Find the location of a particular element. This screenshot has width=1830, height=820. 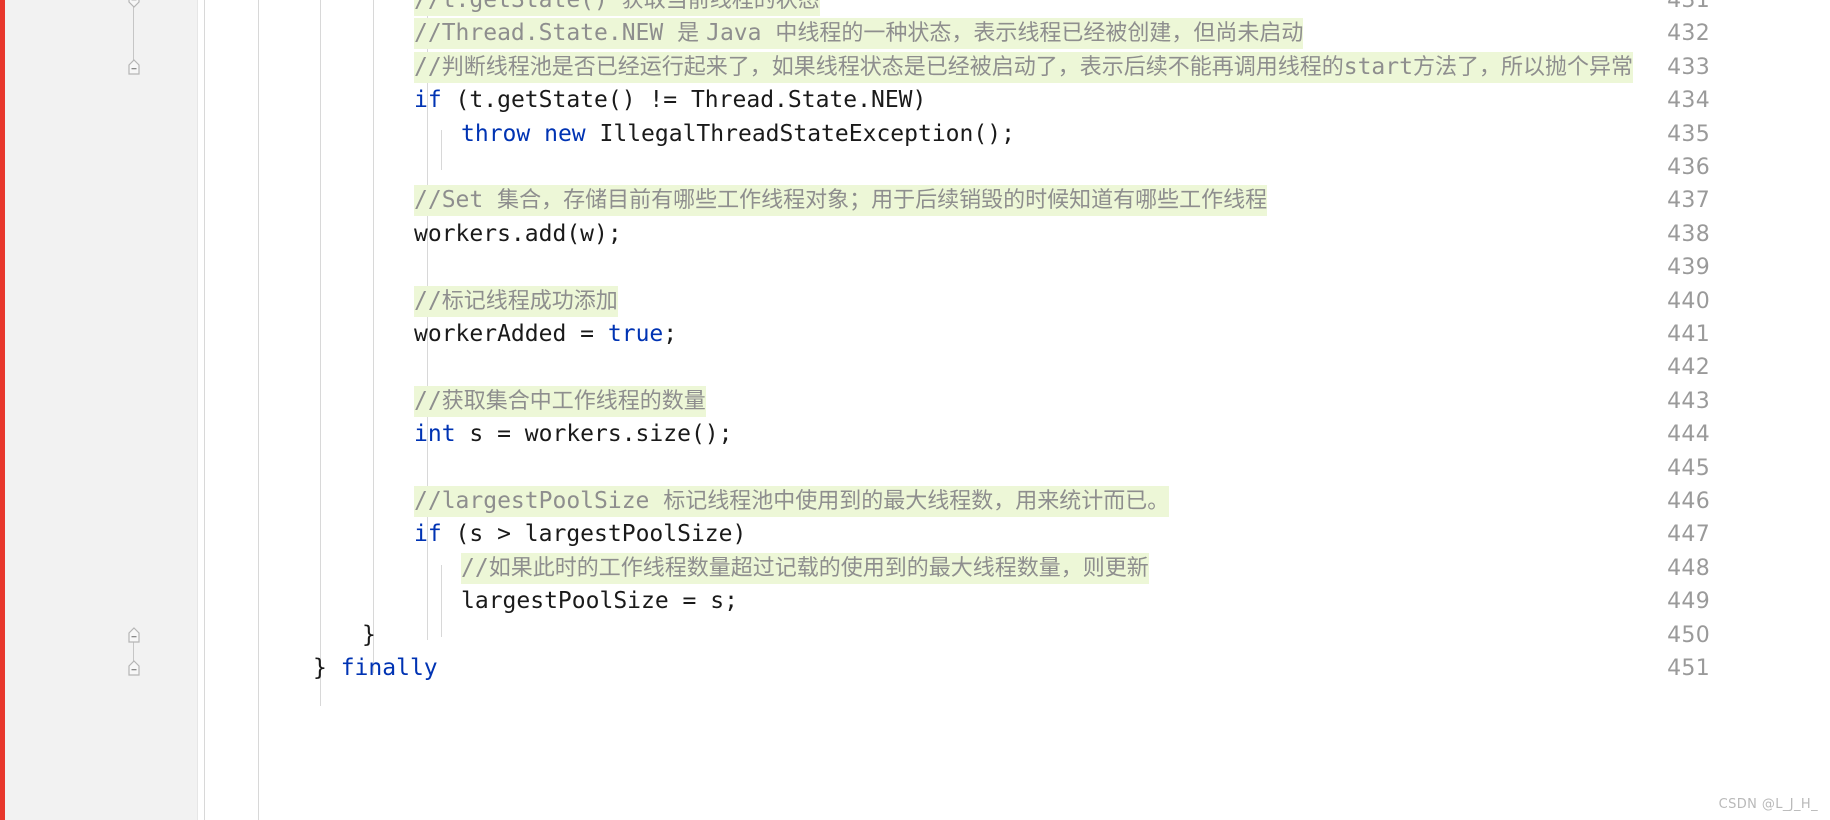

token-keyword: throw is located at coordinates (496, 133).